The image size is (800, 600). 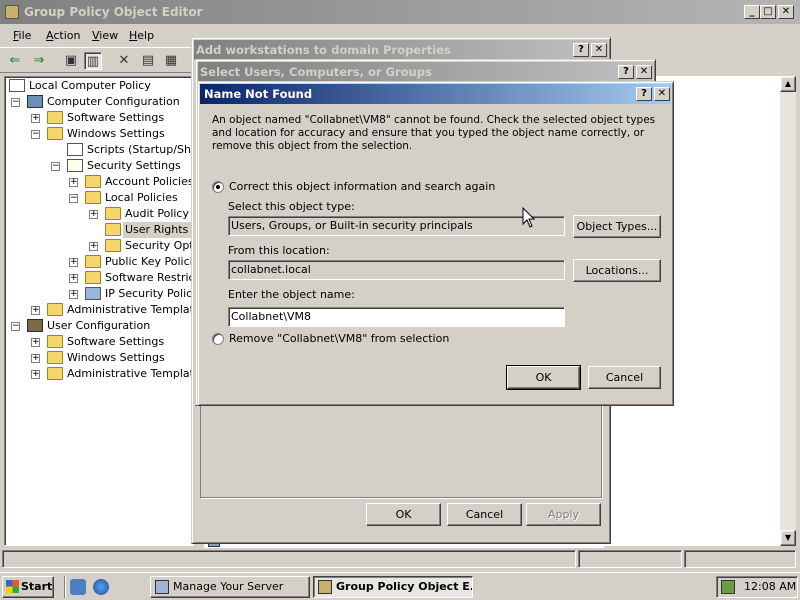 What do you see at coordinates (113, 12) in the screenshot?
I see `main-title: Group Policy Object Editor` at bounding box center [113, 12].